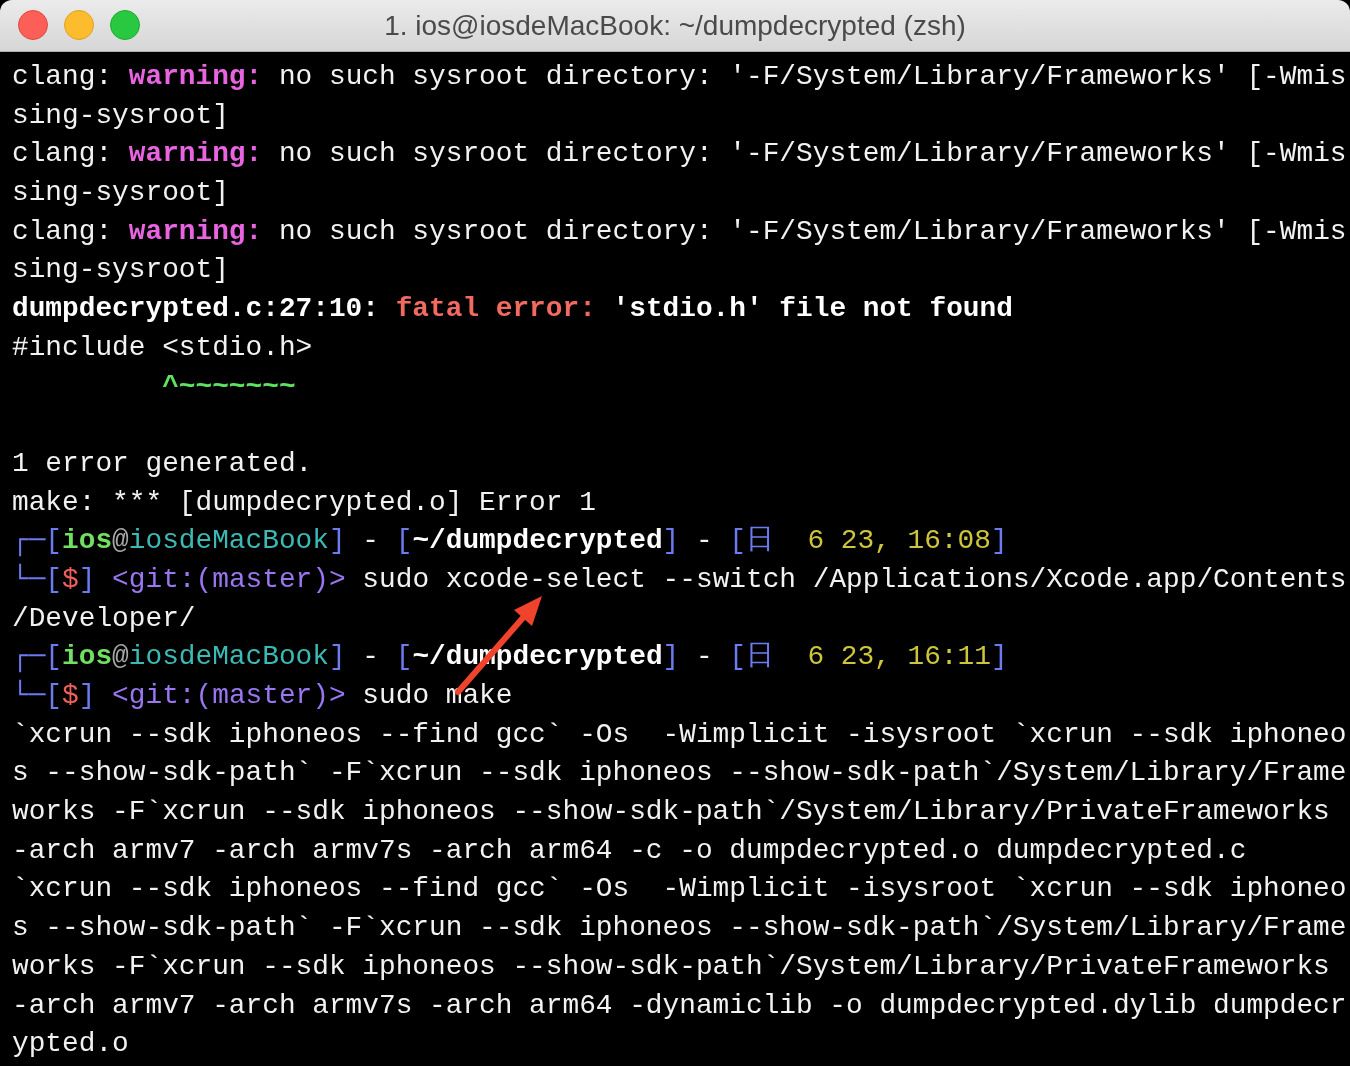 This screenshot has width=1350, height=1066. I want to click on terminal-line: ┌─[ios@iosdeMacBook] - [~/dumpdecrypted] - [日 6 23, 16:08], so click(510, 541).